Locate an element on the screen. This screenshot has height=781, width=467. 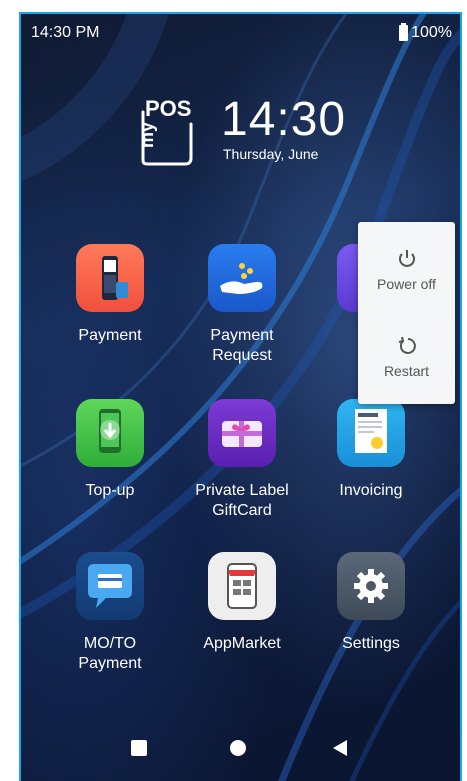
gear-icon is located at coordinates (371, 586).